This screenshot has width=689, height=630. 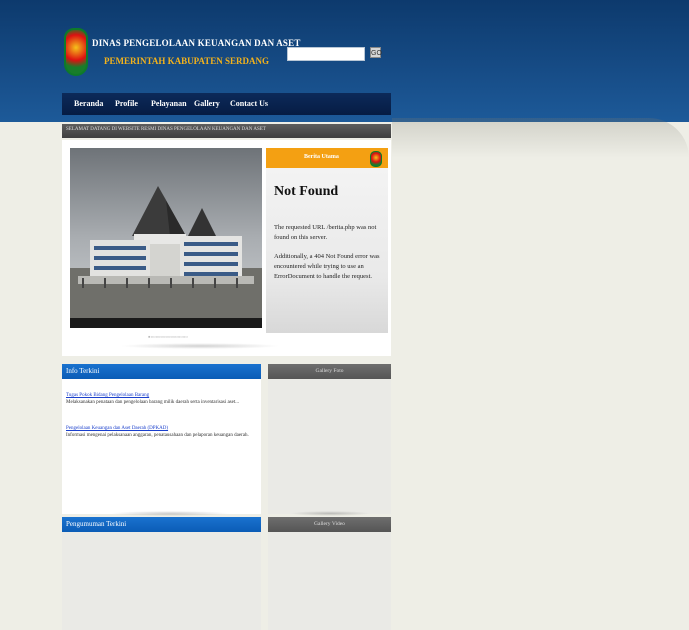 I want to click on search-input, so click(x=326, y=54).